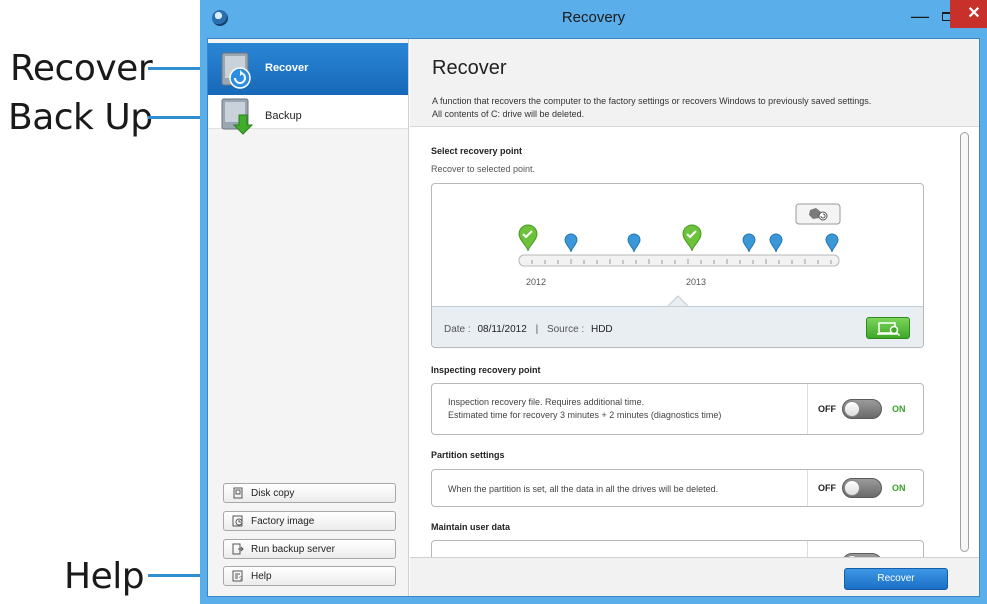 This screenshot has width=987, height=604. What do you see at coordinates (283, 116) in the screenshot?
I see `sidebar-item-label: Backup` at bounding box center [283, 116].